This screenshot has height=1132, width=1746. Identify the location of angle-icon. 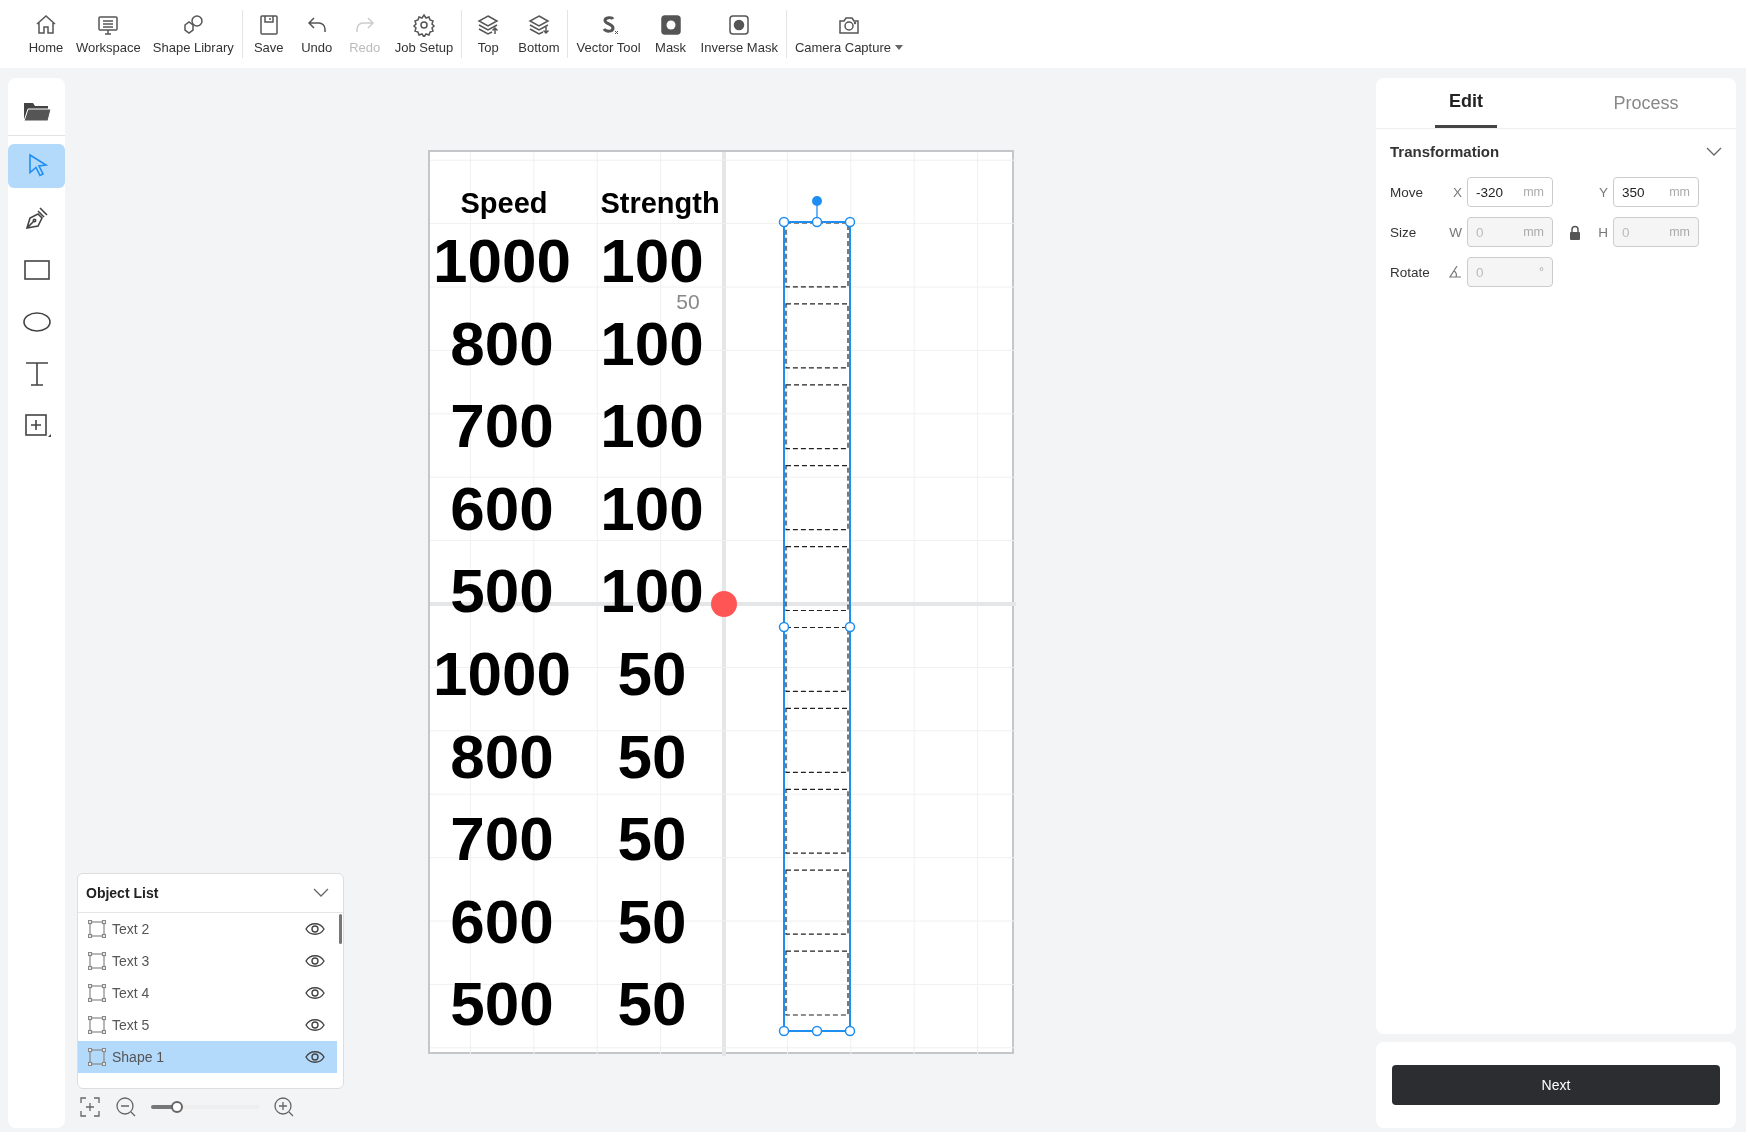
(1455, 272).